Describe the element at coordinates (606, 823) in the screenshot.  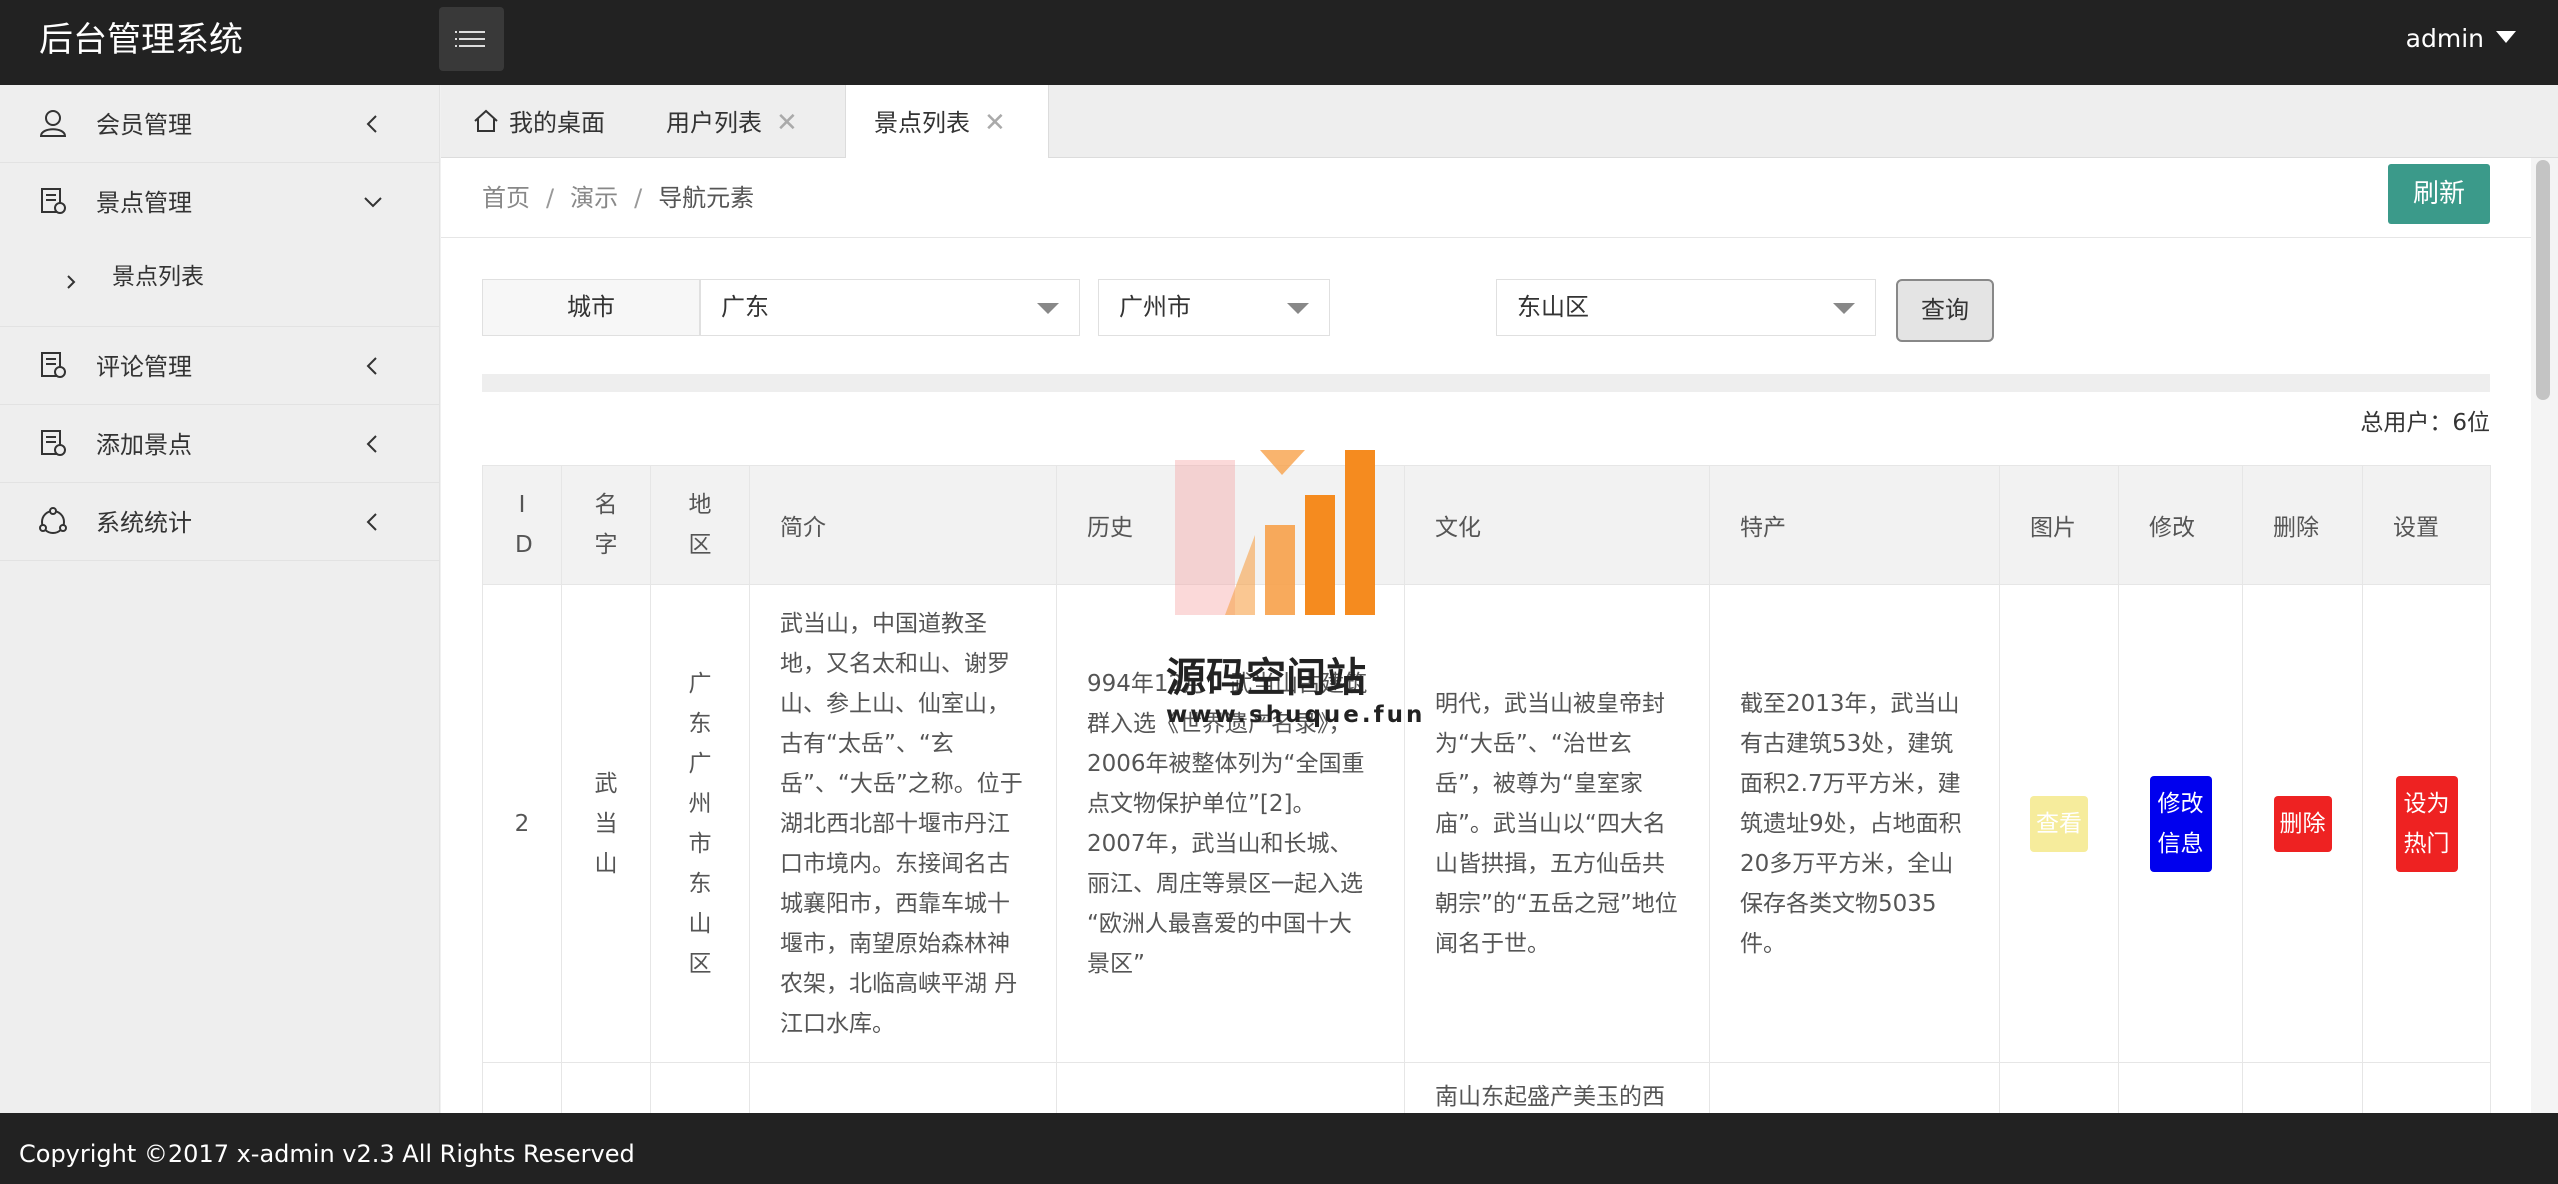
I see `cell-name: 武当山` at that location.